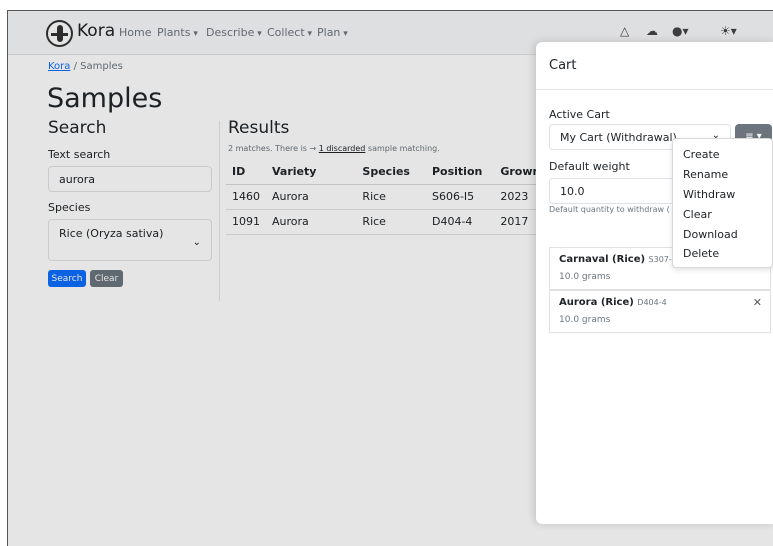 Image resolution: width=773 pixels, height=546 pixels. Describe the element at coordinates (609, 209) in the screenshot. I see `default-weight-help: Default quantity to withdraw (` at that location.